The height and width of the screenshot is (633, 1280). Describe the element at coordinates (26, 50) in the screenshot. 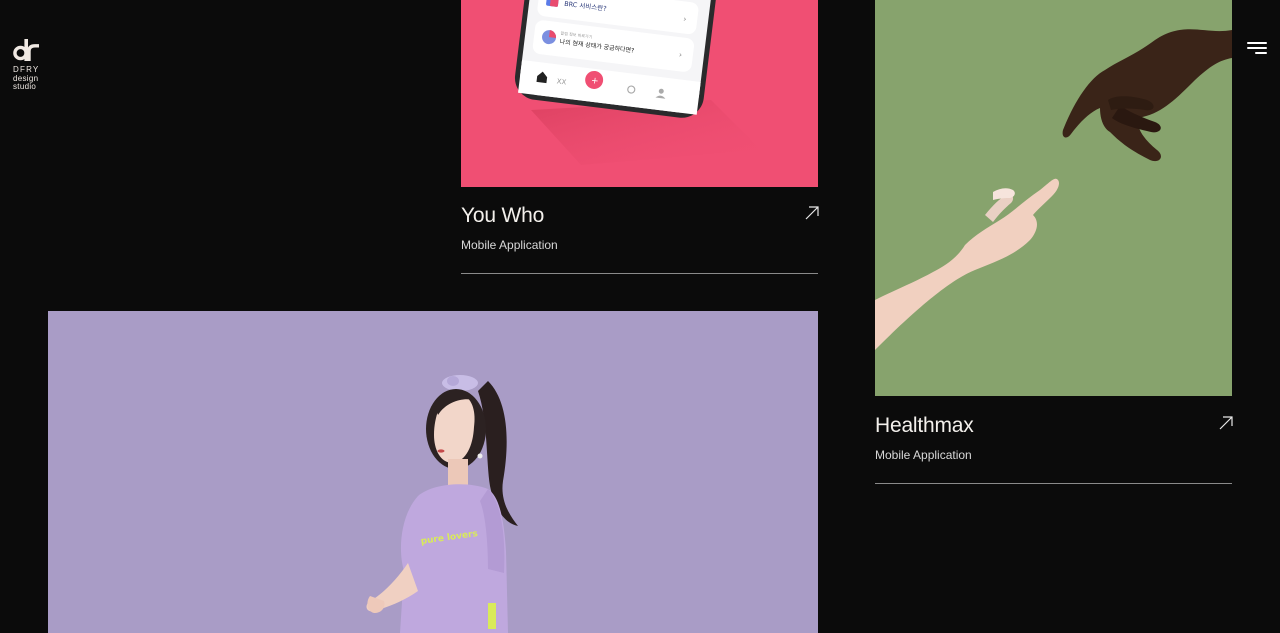

I see `dr-logo-mark-icon` at that location.